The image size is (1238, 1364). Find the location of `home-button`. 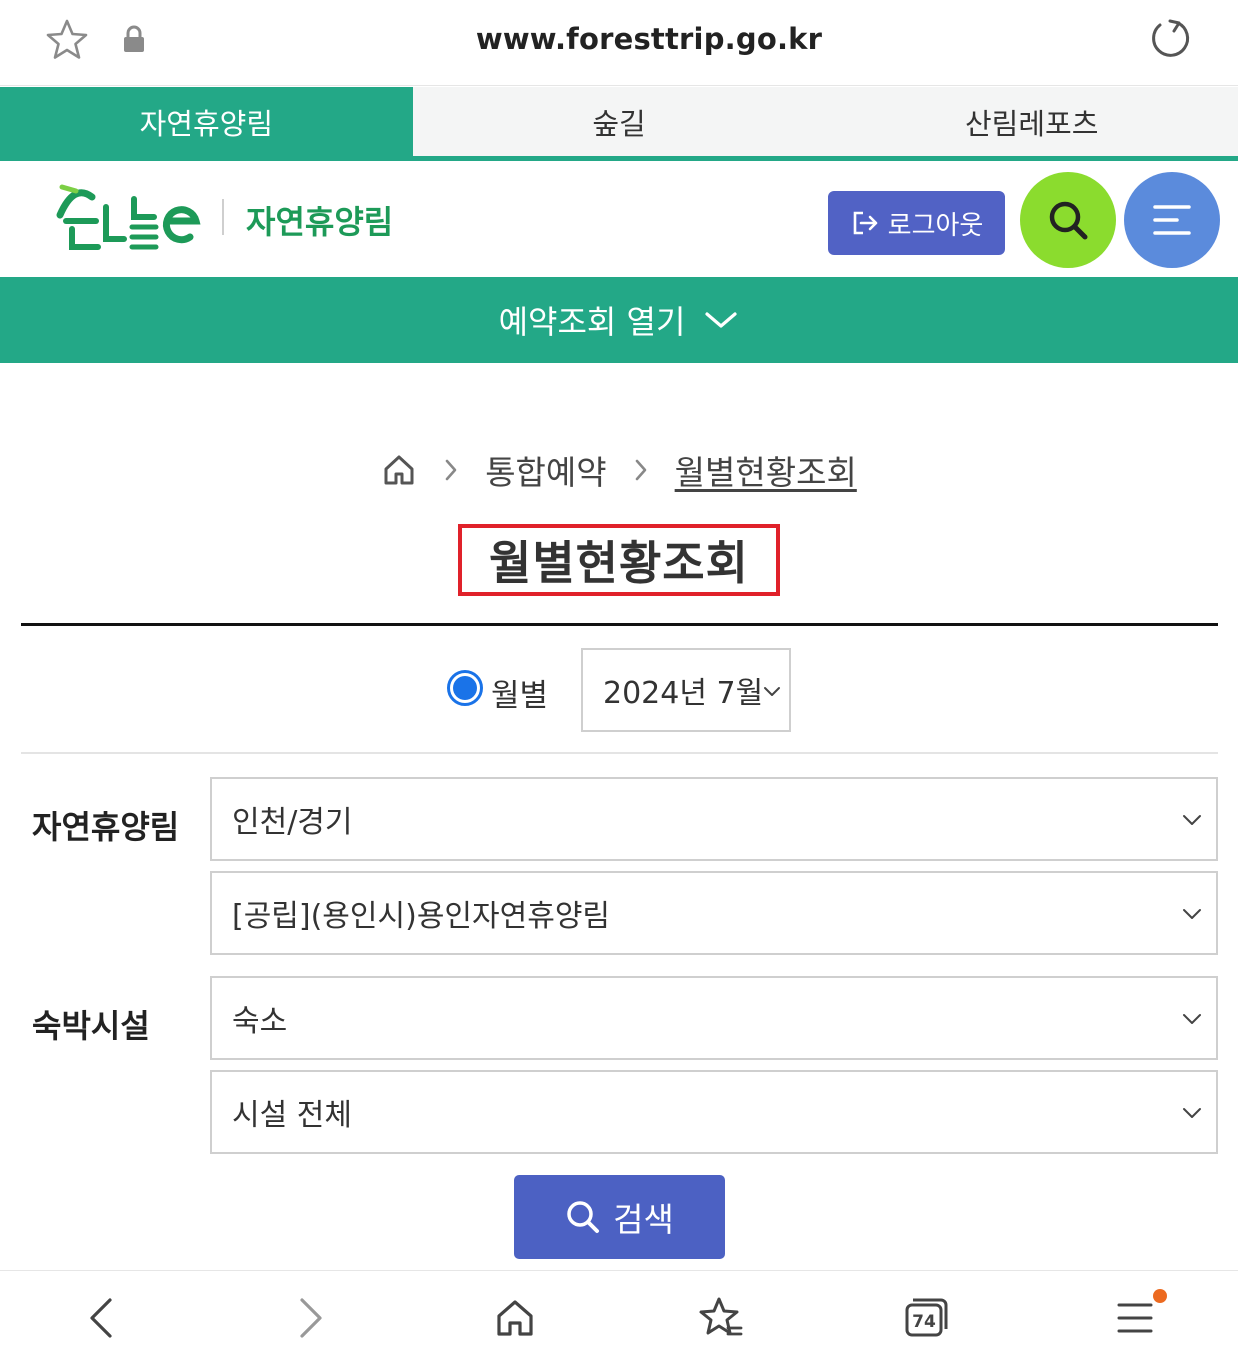

home-button is located at coordinates (515, 1318).